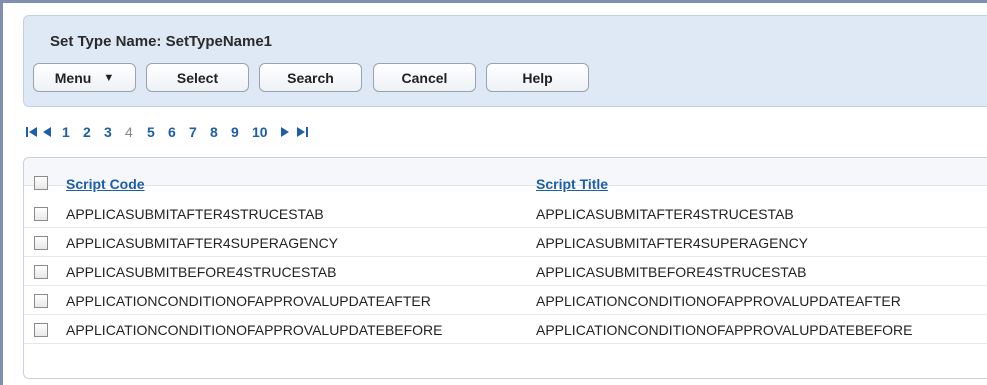 Image resolution: width=987 pixels, height=385 pixels. I want to click on window-left-border, so click(1, 192).